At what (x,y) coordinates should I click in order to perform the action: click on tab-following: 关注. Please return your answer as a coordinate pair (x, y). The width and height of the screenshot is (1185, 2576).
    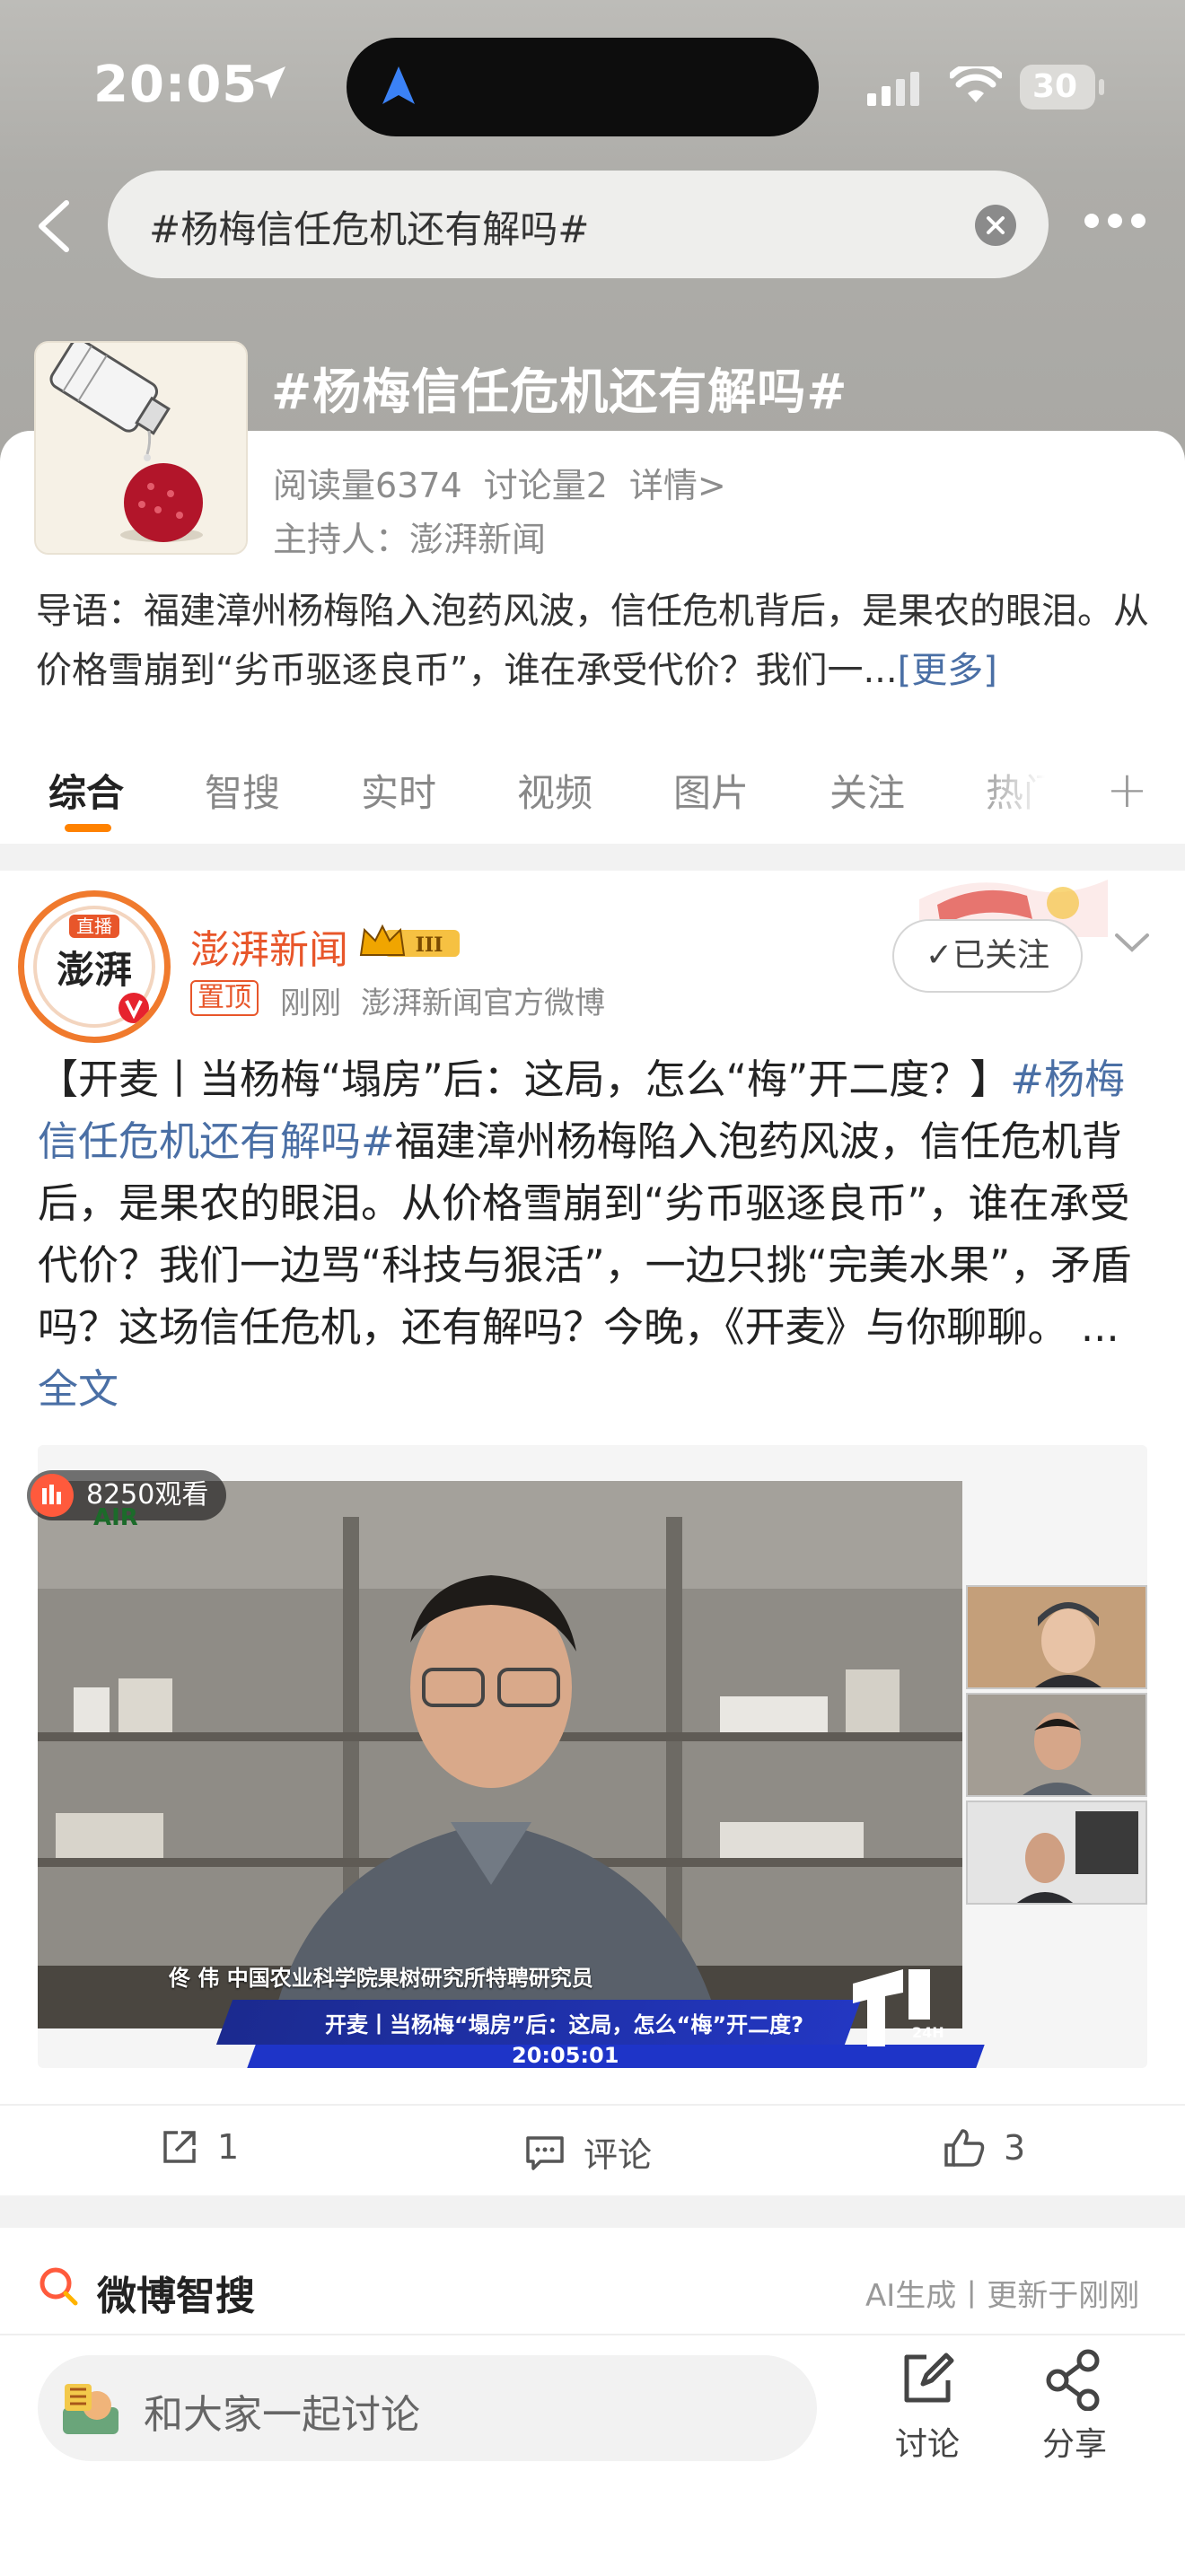
    Looking at the image, I should click on (867, 790).